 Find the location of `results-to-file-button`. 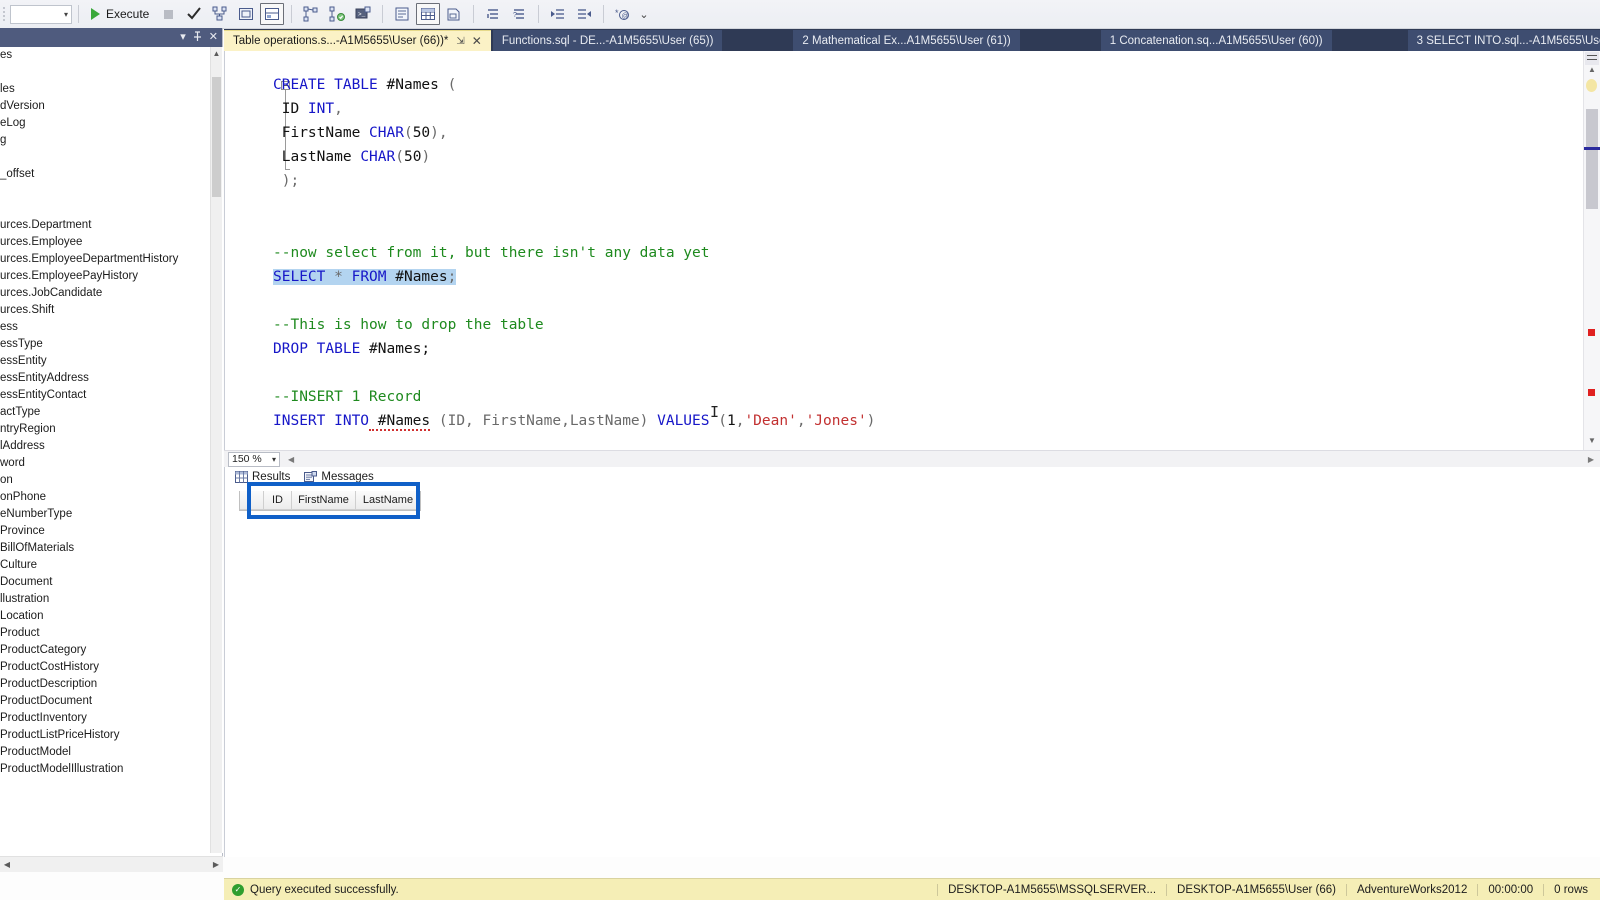

results-to-file-button is located at coordinates (454, 14).